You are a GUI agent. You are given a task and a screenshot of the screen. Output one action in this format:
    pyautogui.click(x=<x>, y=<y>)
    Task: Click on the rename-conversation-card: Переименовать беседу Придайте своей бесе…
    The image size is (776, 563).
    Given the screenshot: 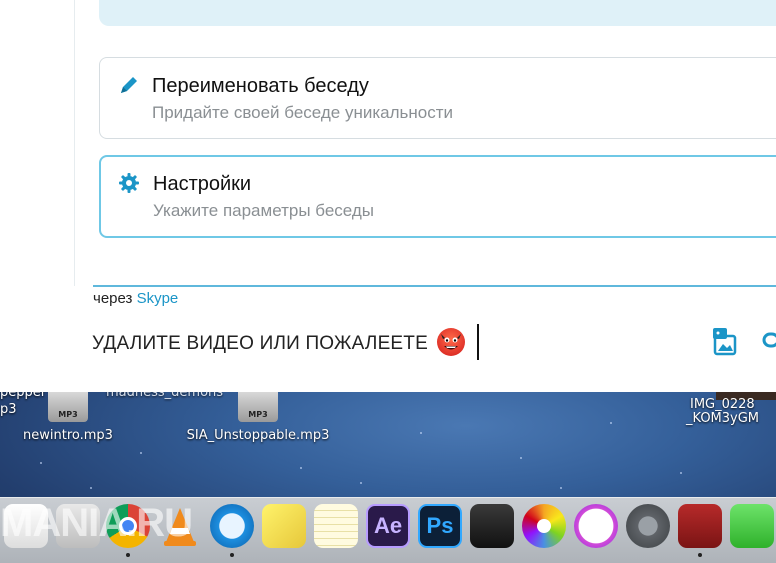 What is the action you would take?
    pyautogui.click(x=437, y=98)
    